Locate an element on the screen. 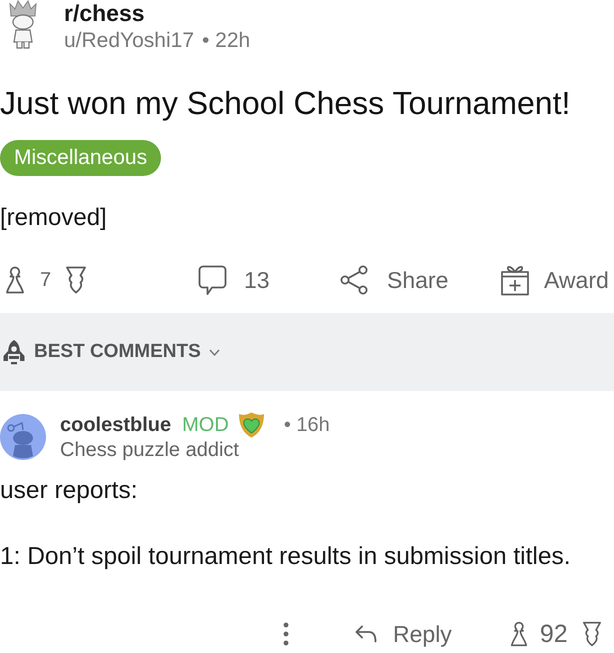  post-age: • 22h is located at coordinates (226, 41).